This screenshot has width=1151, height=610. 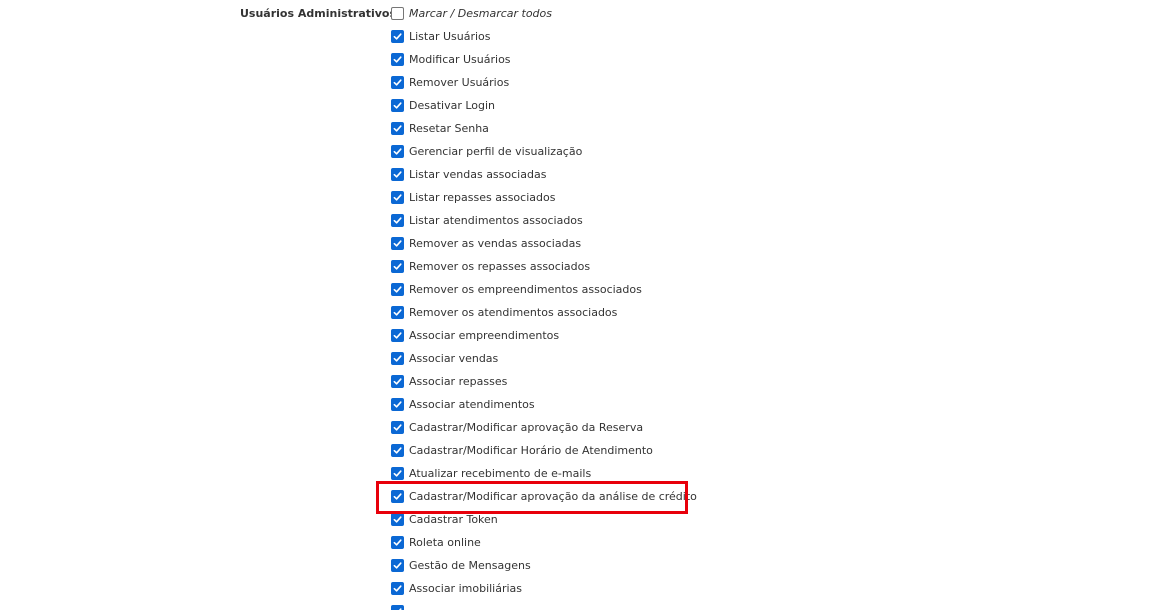 I want to click on permission-label: Modificar Usuários, so click(x=460, y=60).